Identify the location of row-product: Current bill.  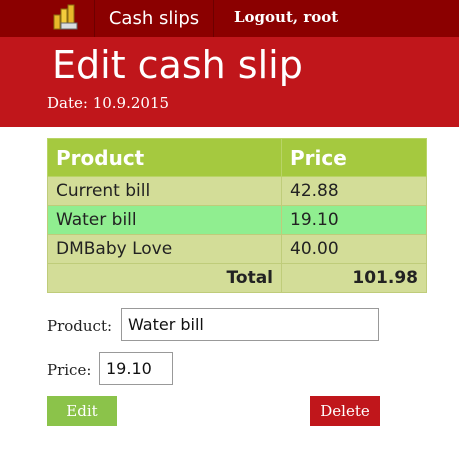
(164, 191).